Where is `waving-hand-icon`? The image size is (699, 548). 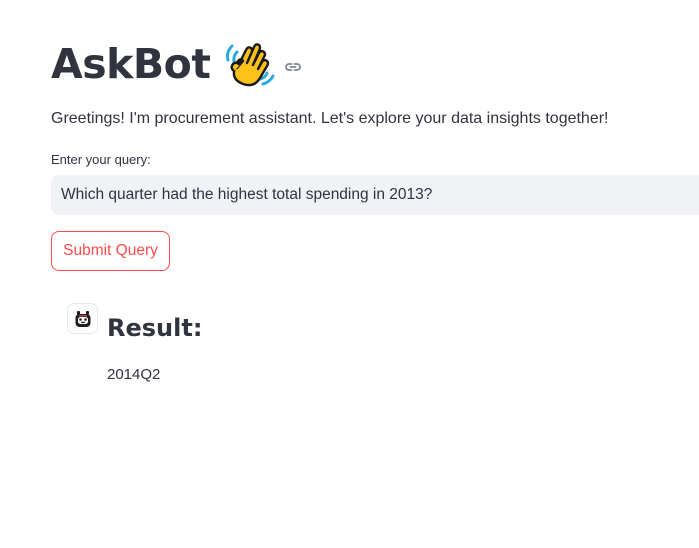
waving-hand-icon is located at coordinates (249, 64).